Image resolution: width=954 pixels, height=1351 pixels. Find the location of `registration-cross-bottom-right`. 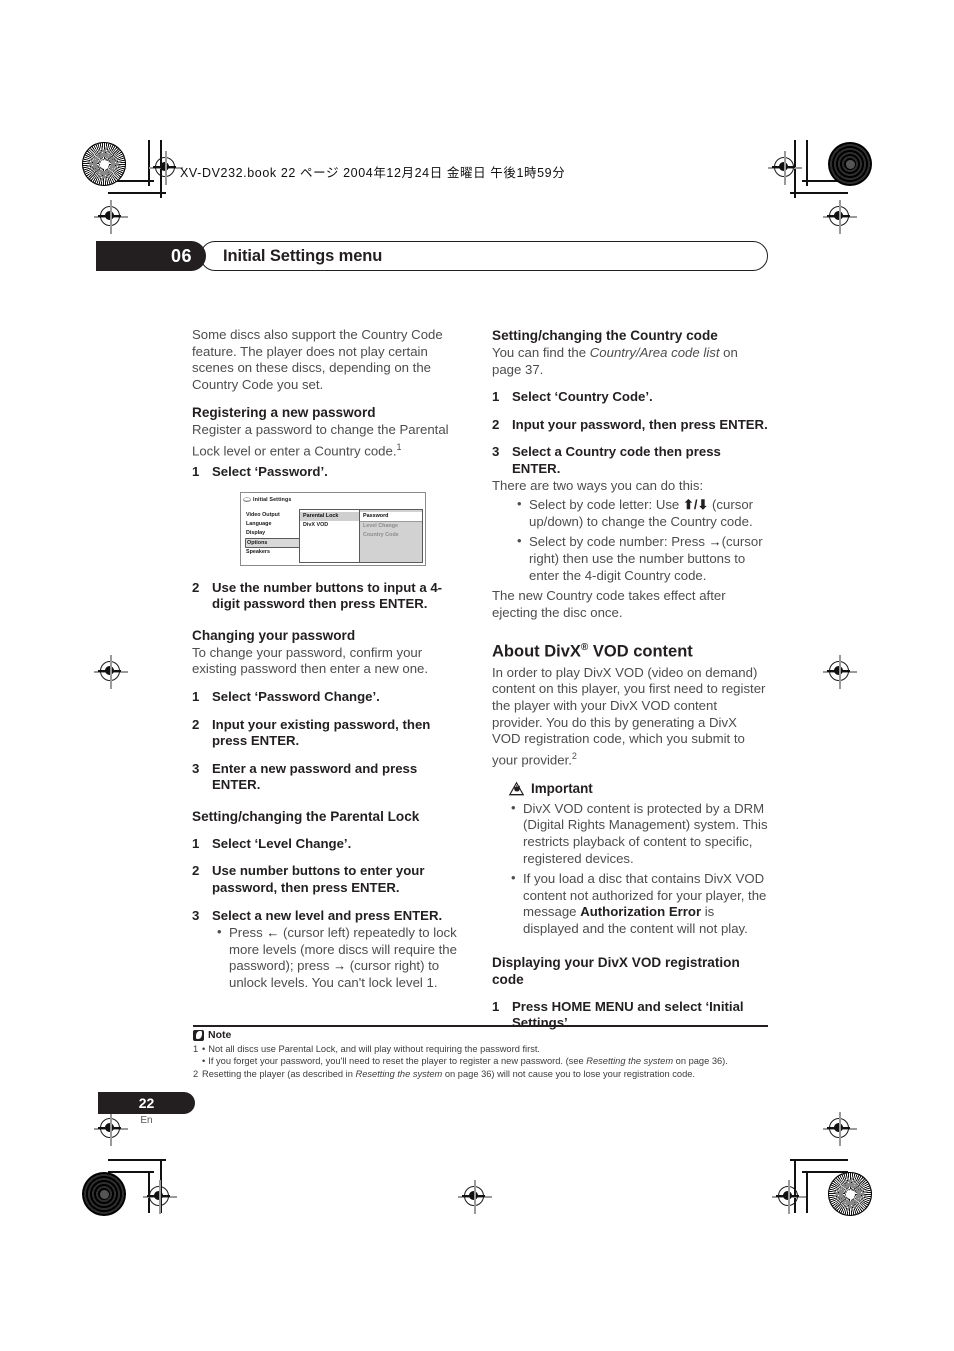

registration-cross-bottom-right is located at coordinates (789, 1197).